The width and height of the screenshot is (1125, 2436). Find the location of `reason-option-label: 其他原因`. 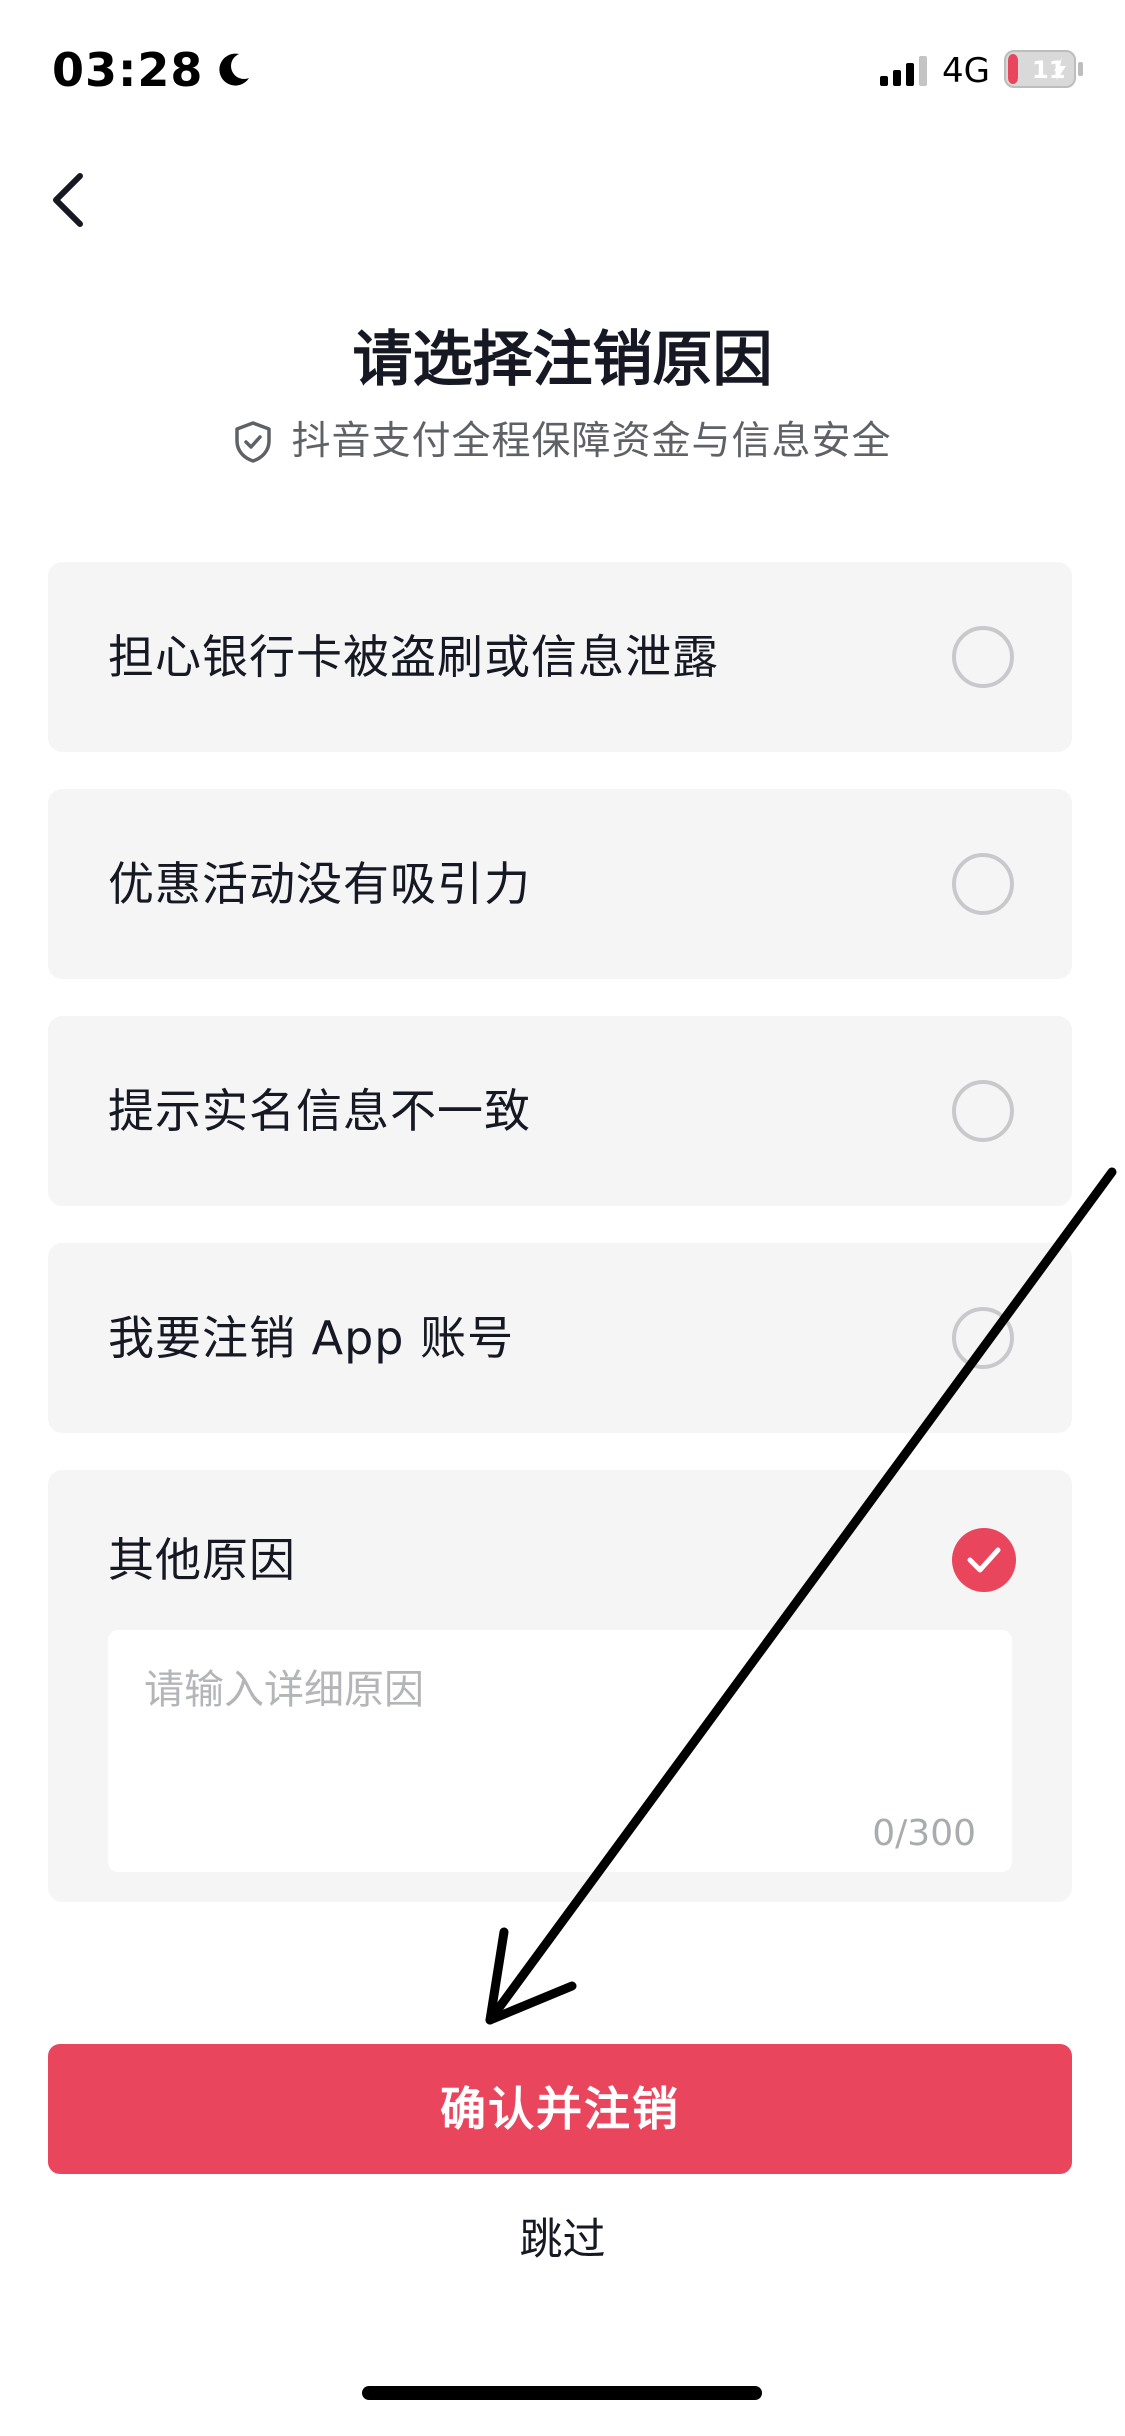

reason-option-label: 其他原因 is located at coordinates (202, 1560).